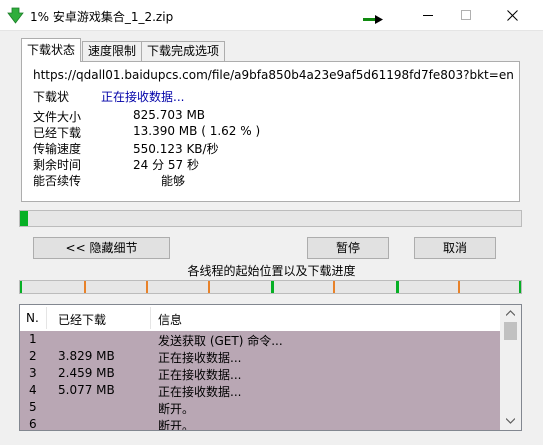 This screenshot has height=445, width=543. Describe the element at coordinates (86, 356) in the screenshot. I see `row-downloaded: 3.829 MB` at that location.